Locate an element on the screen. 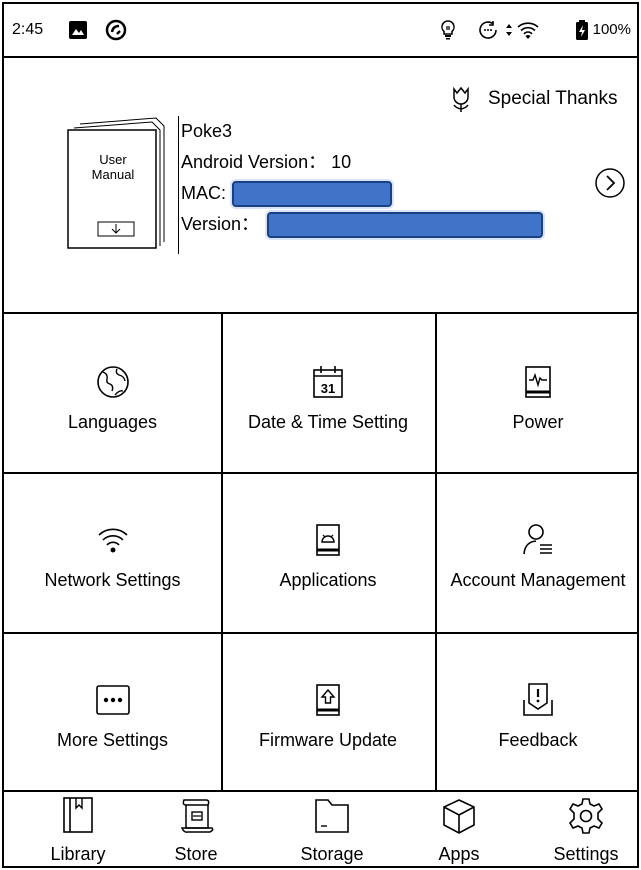  nav-apps-label: Apps is located at coordinates (459, 854).